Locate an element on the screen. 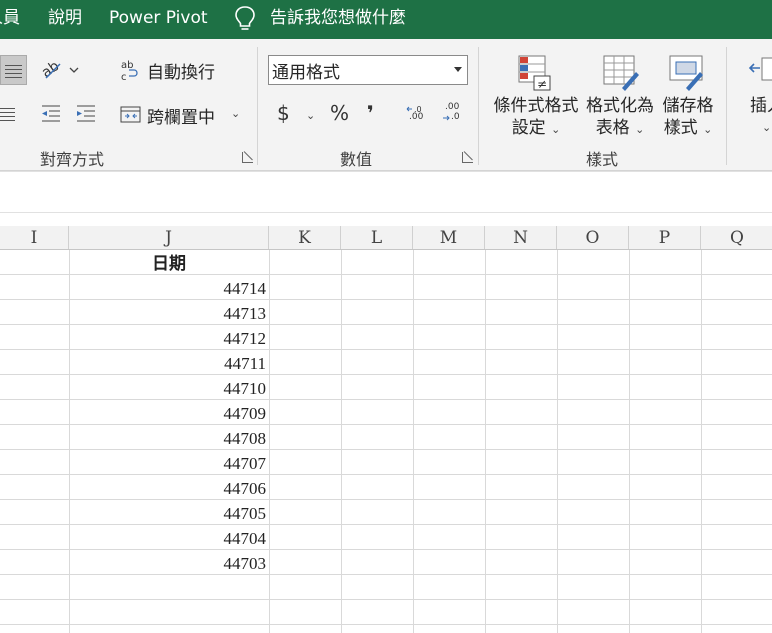  indent-left-partial is located at coordinates (9, 115).